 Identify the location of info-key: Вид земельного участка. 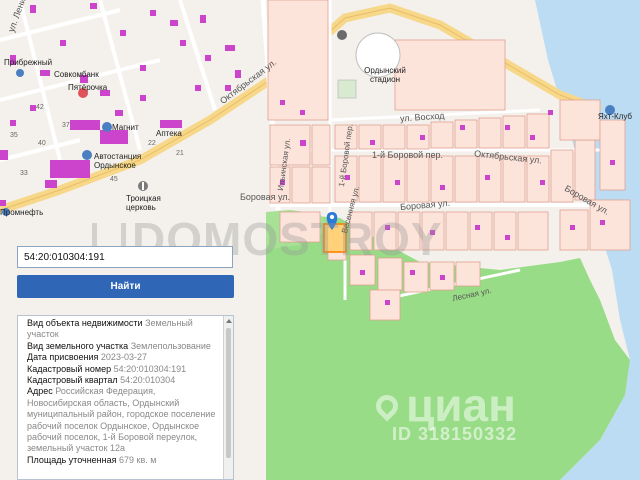
(78, 345).